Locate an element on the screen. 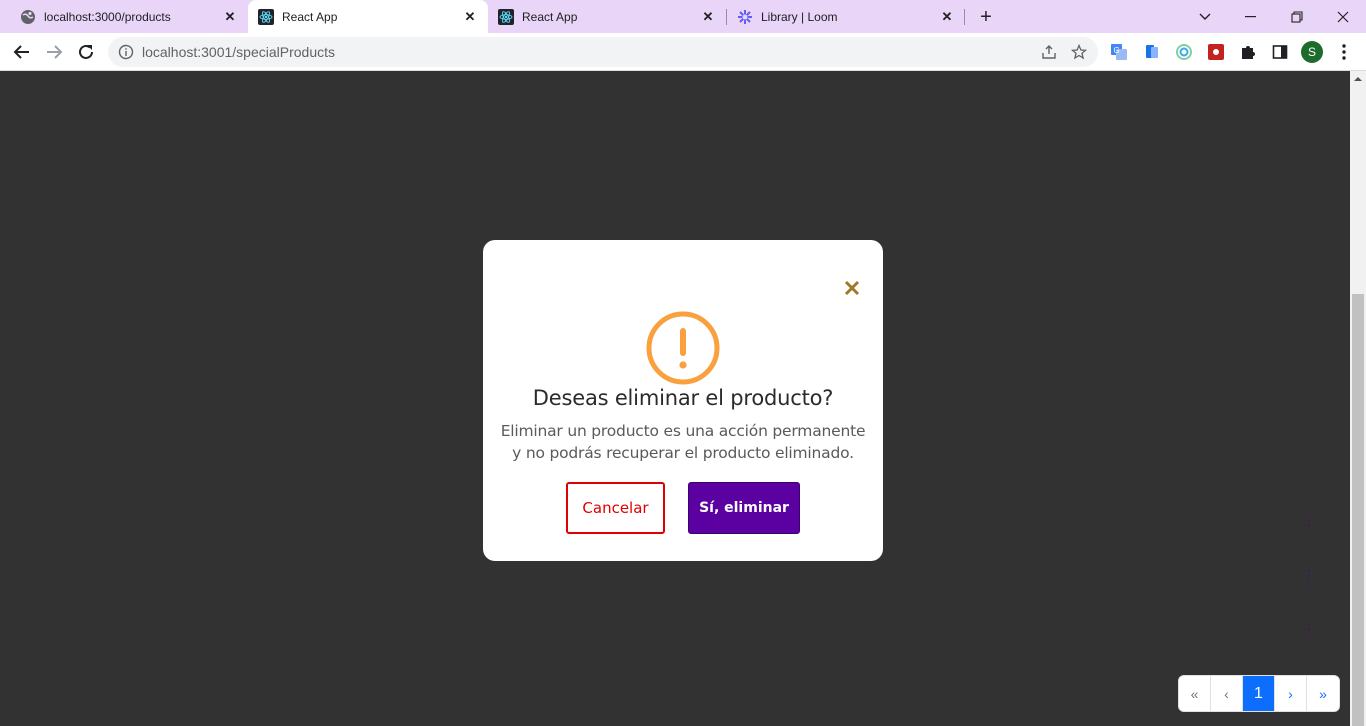 This screenshot has height=726, width=1366. pagination: « ‹ 1 › » is located at coordinates (1259, 693).